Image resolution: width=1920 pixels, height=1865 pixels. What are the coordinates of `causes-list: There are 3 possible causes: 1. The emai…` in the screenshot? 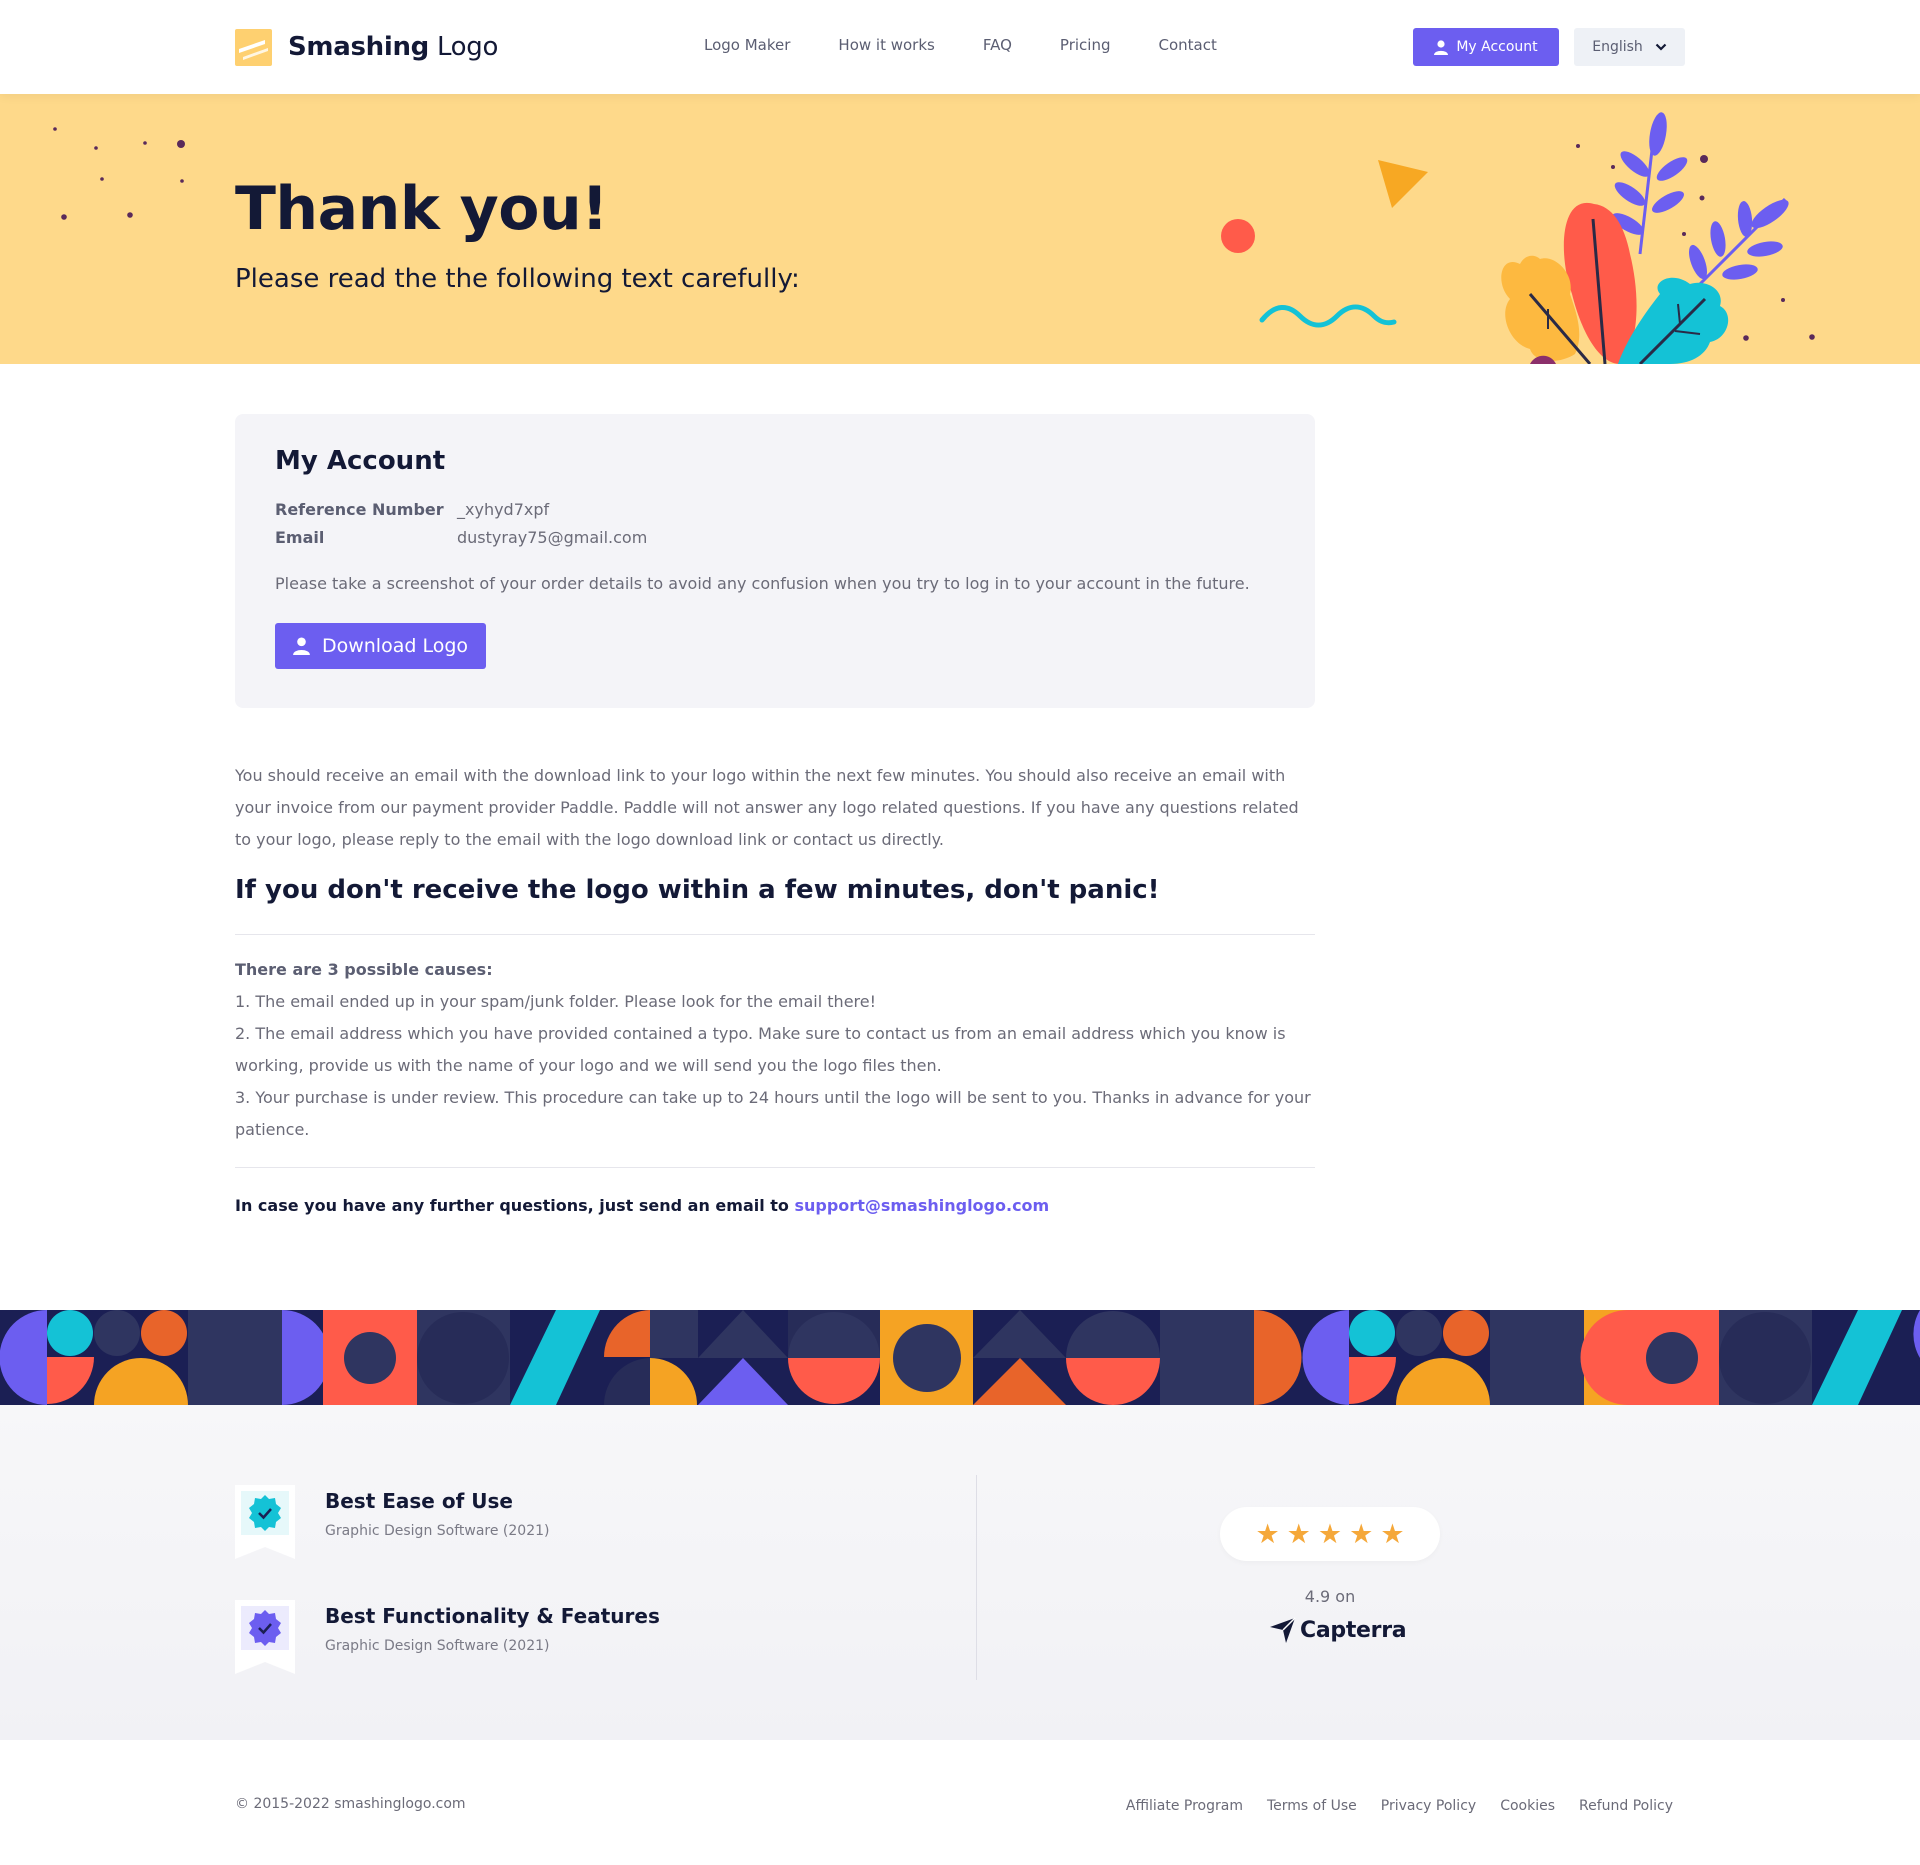 It's located at (775, 1050).